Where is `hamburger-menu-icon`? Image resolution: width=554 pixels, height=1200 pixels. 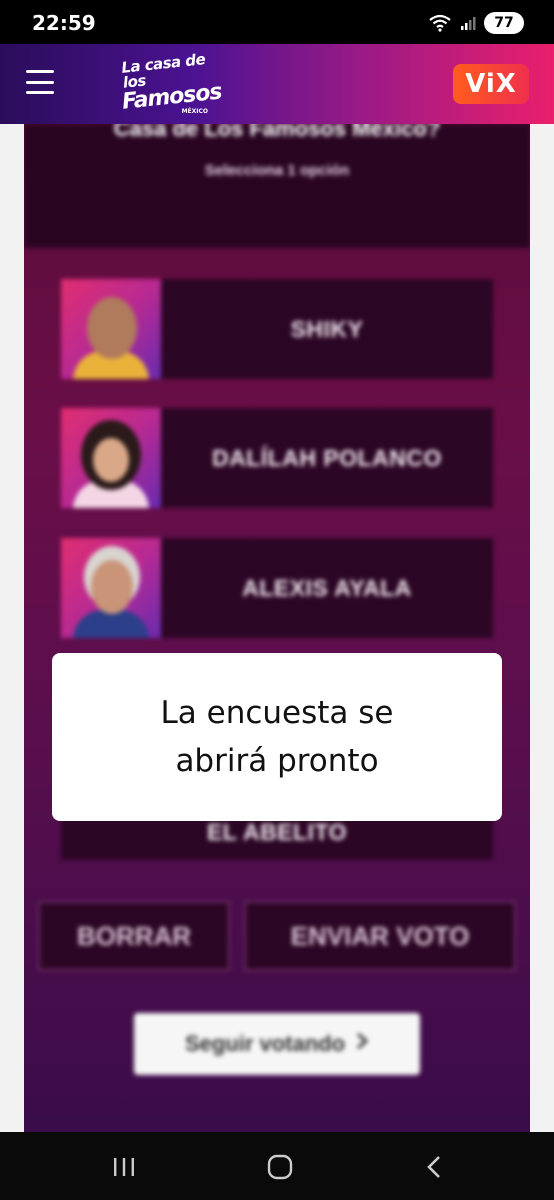
hamburger-menu-icon is located at coordinates (40, 82).